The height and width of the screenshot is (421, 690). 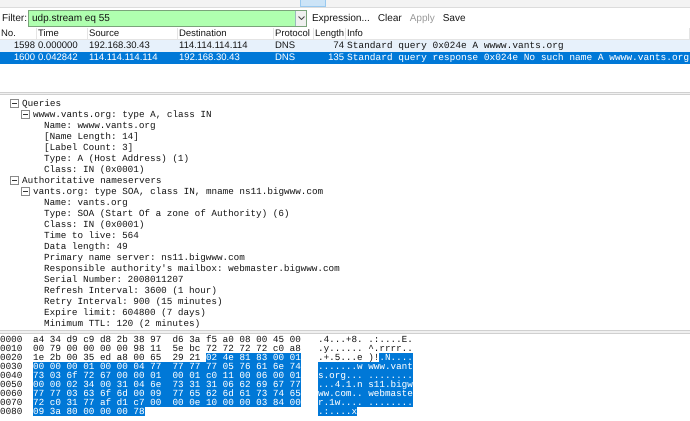 I want to click on filter-label: Filter:, so click(x=15, y=19).